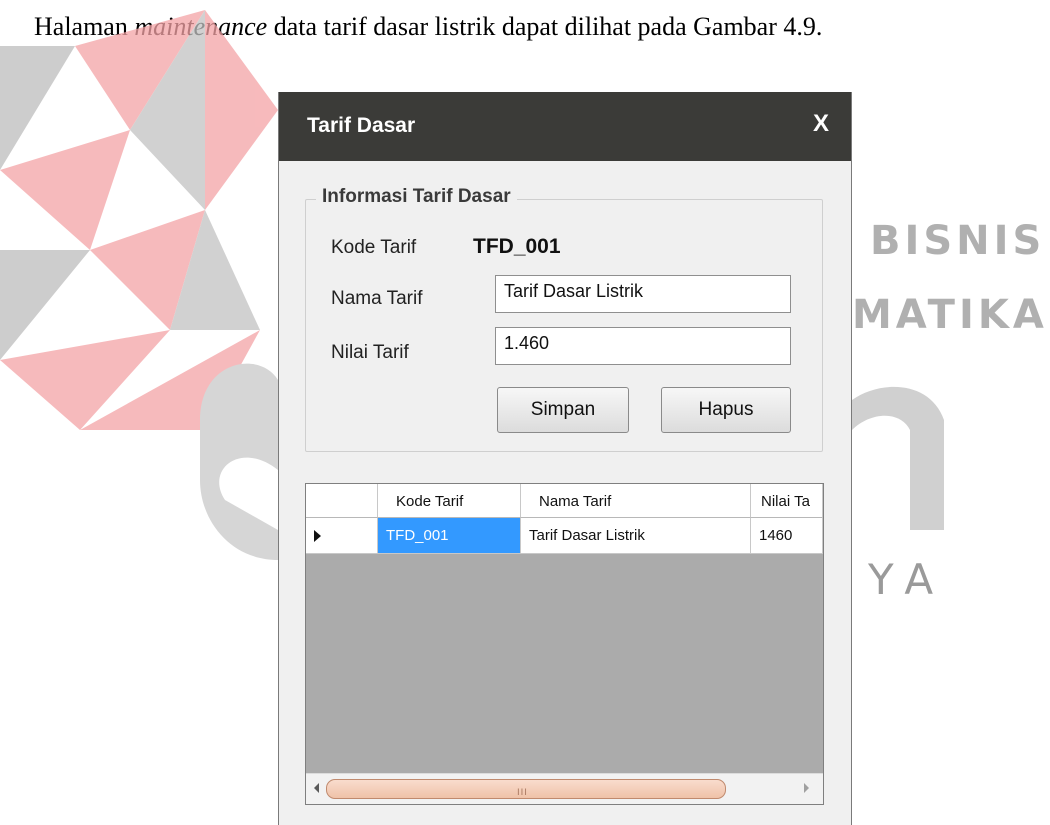 This screenshot has width=1050, height=825. What do you see at coordinates (636, 501) in the screenshot?
I see `column-header-nama-tarif: Nama Tarif` at bounding box center [636, 501].